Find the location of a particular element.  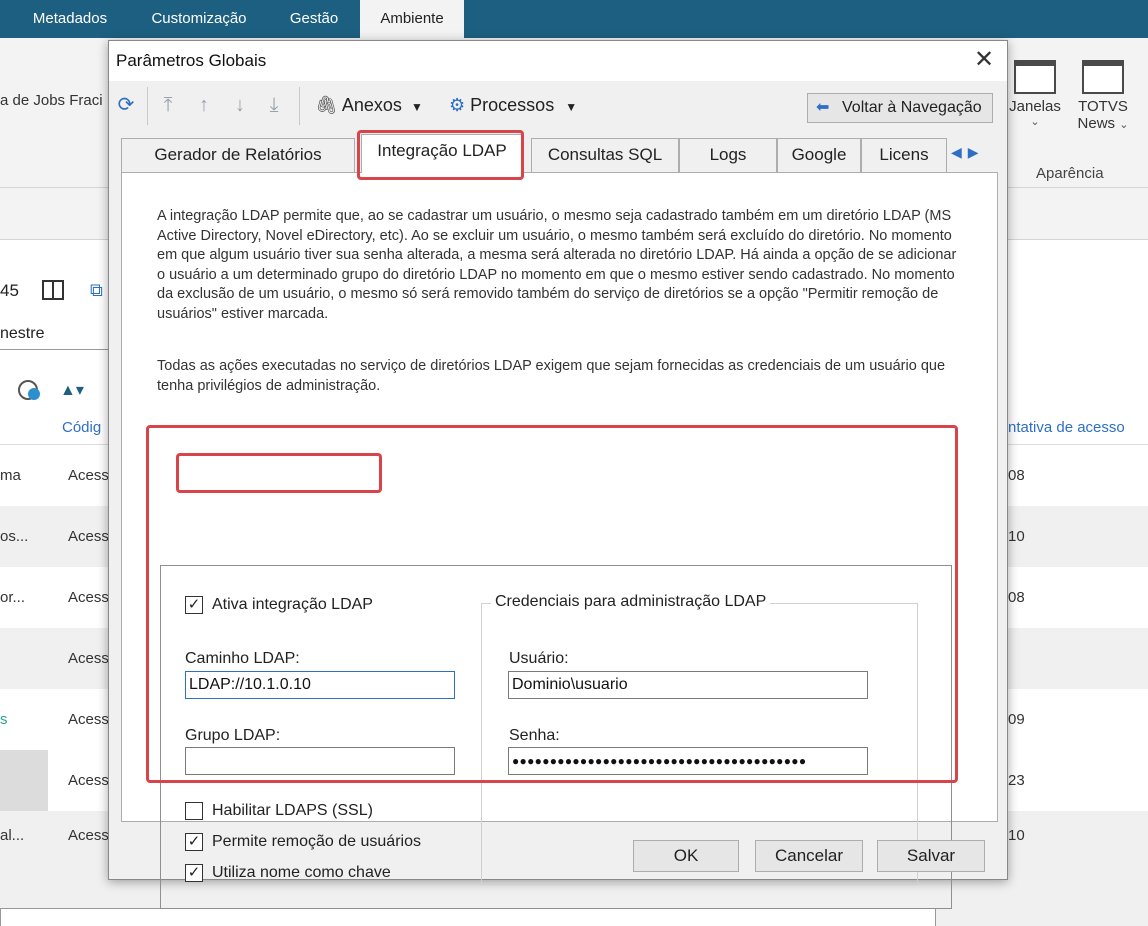

menu-tab-gestao: Gestão is located at coordinates (314, 19).